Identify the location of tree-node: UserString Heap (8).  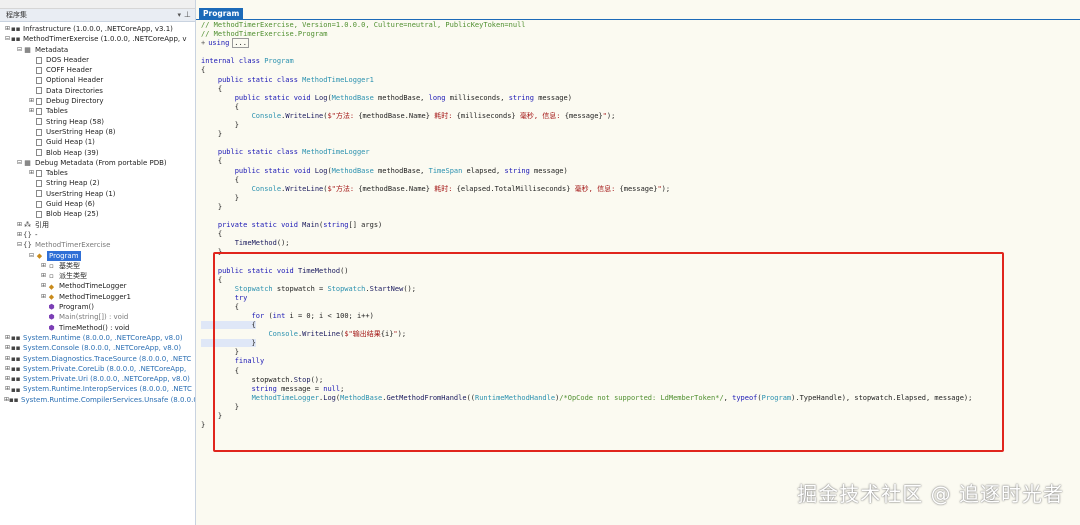
(97, 132).